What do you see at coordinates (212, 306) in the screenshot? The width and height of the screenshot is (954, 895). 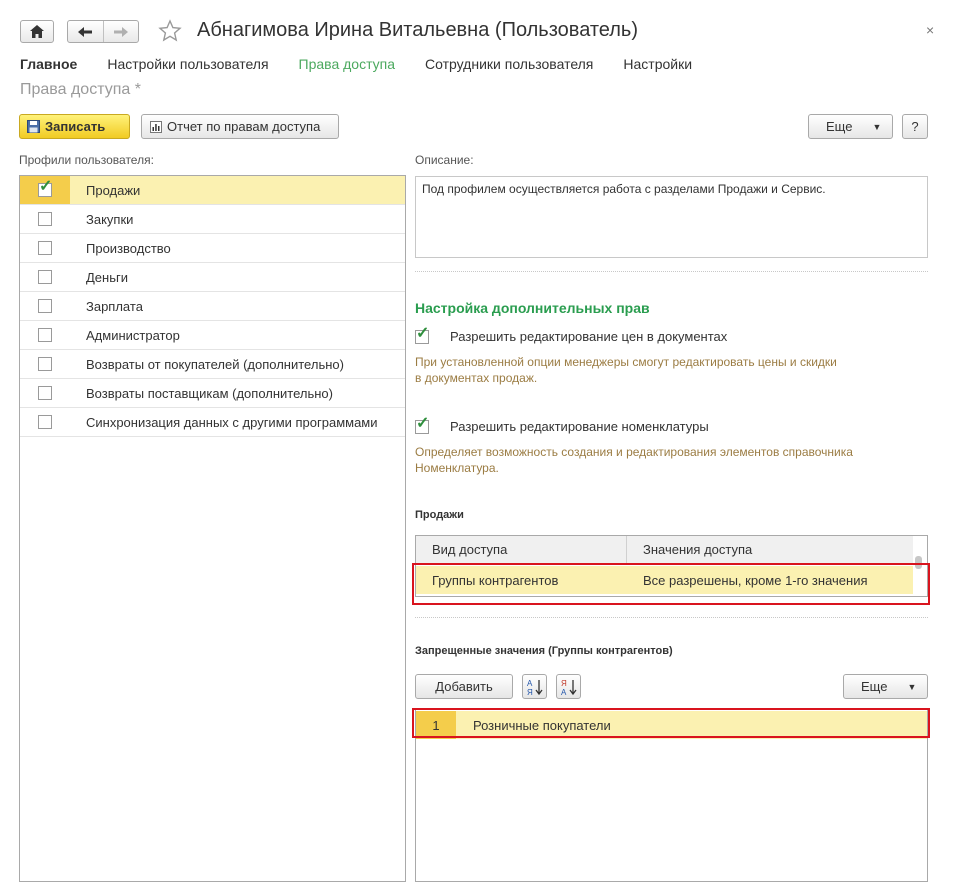 I see `profile-row: Зарплата` at bounding box center [212, 306].